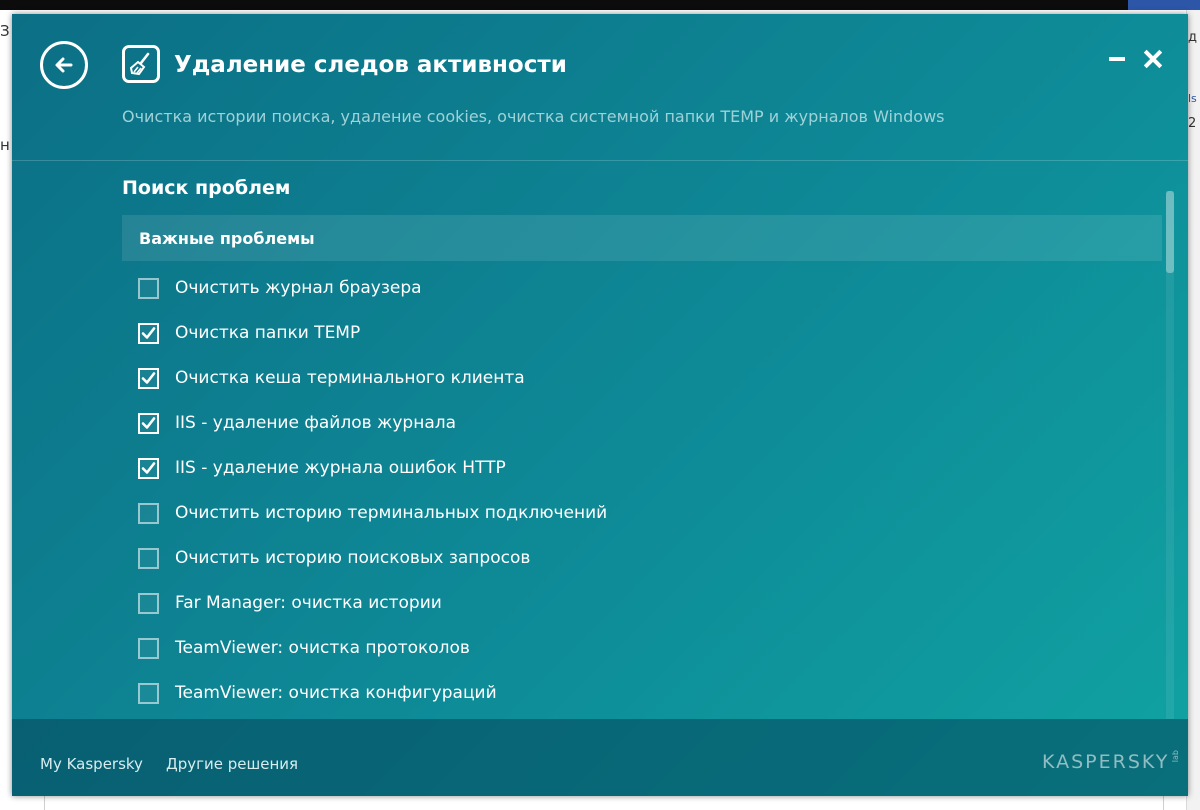 This screenshot has height=810, width=1200. I want to click on background-top-strip, so click(600, 5).